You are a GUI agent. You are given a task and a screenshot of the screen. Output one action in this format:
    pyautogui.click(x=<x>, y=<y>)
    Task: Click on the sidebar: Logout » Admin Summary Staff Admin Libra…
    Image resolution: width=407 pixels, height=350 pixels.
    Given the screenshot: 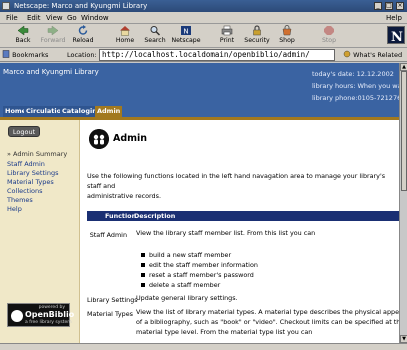 What is the action you would take?
    pyautogui.click(x=40, y=231)
    